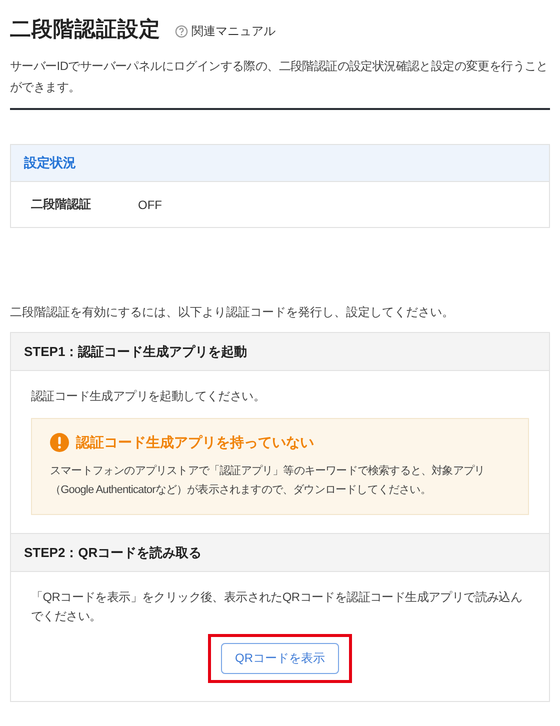 Image resolution: width=560 pixels, height=726 pixels. What do you see at coordinates (85, 29) in the screenshot?
I see `page-title: 二段階認証設定` at bounding box center [85, 29].